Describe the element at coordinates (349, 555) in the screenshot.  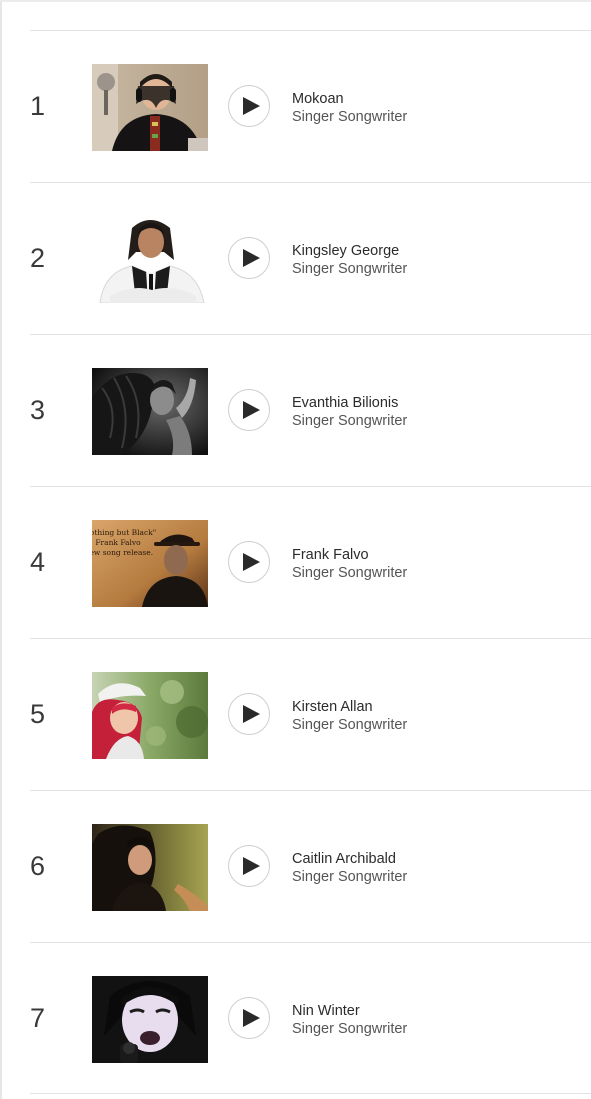
I see `artist-name-link: Frank Falvo` at that location.